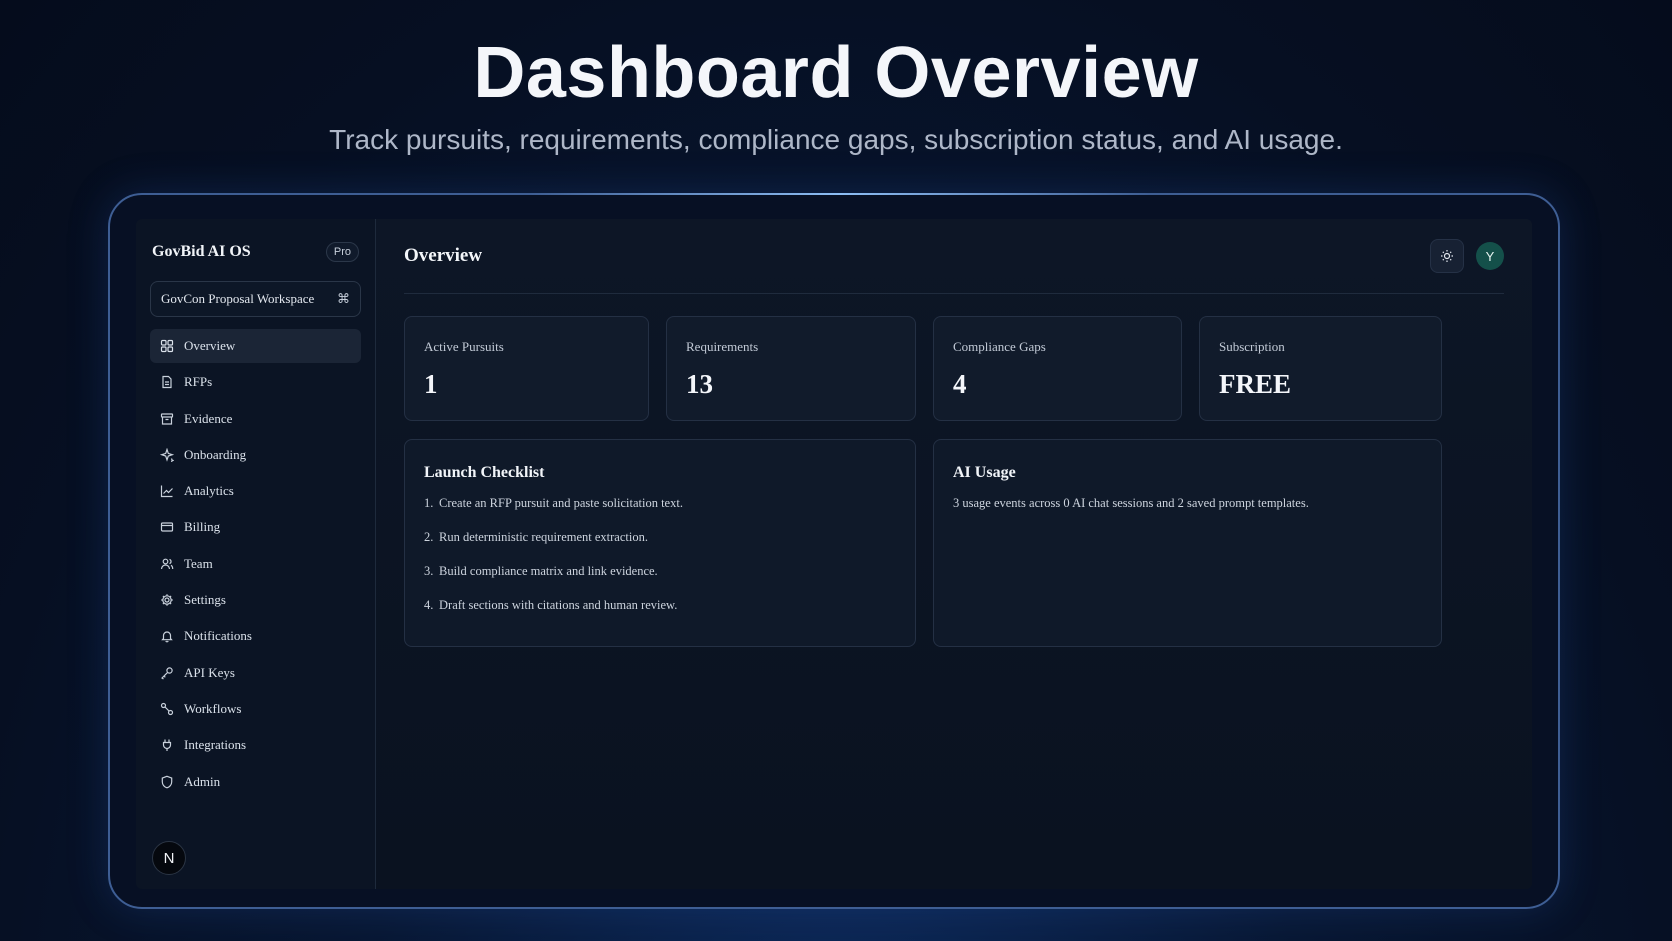 The width and height of the screenshot is (1672, 941). I want to click on sidebar-item-label: Onboarding, so click(215, 454).